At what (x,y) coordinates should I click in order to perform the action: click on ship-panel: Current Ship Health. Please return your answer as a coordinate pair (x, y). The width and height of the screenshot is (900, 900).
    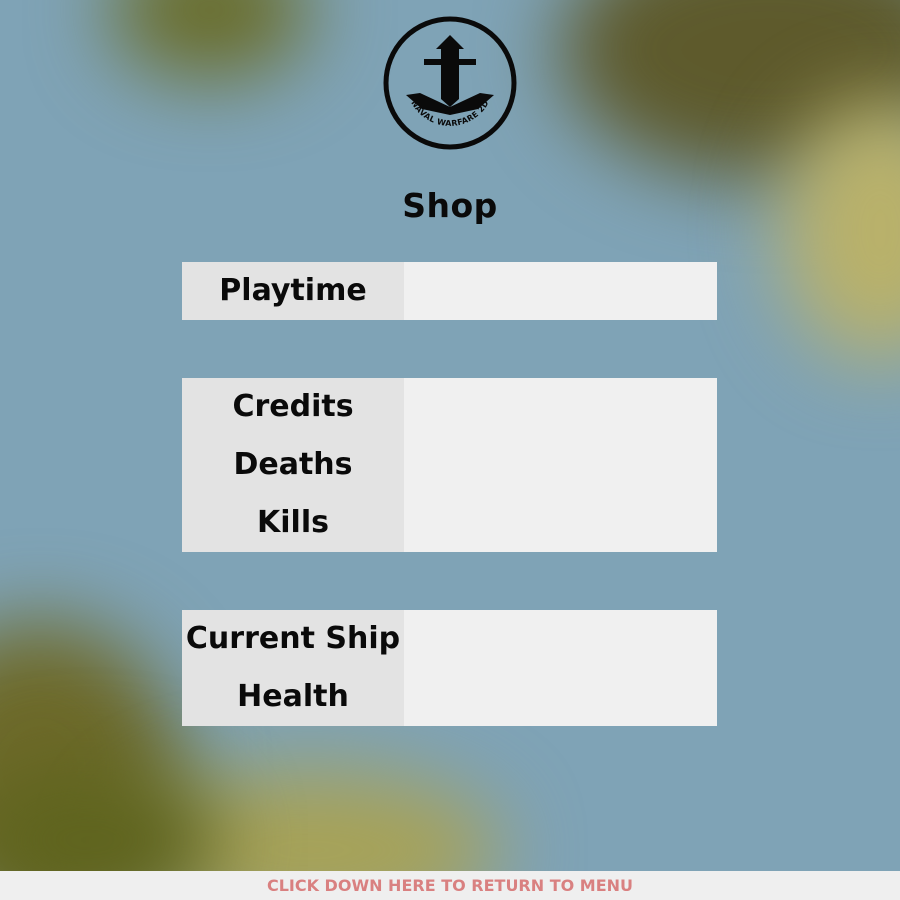
    Looking at the image, I should click on (449, 668).